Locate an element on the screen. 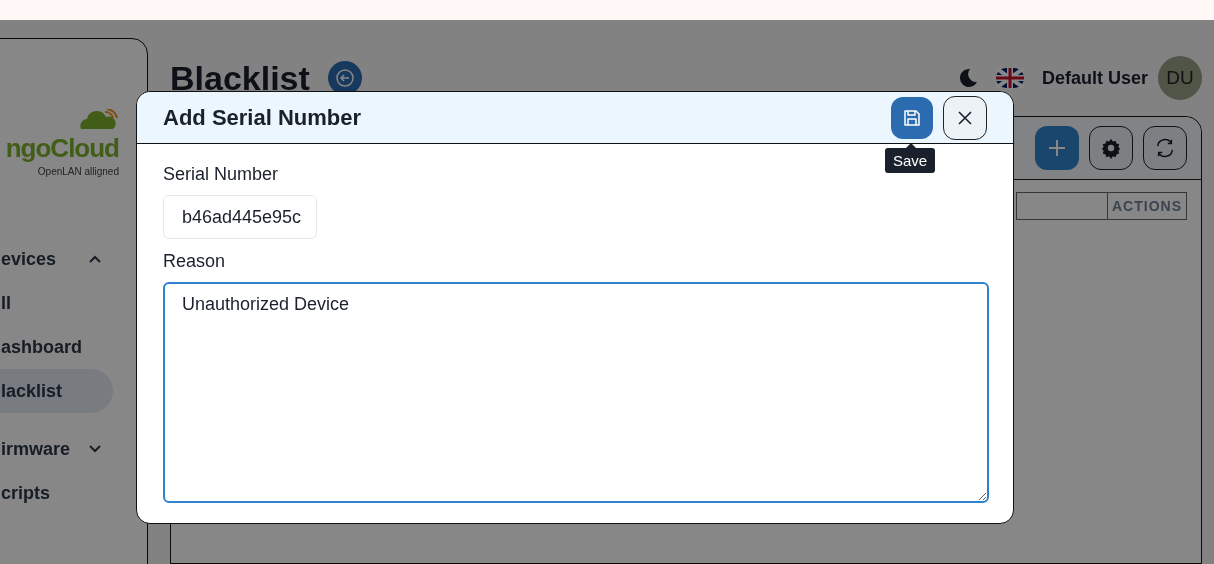 The height and width of the screenshot is (564, 1214). moon-icon is located at coordinates (967, 78).